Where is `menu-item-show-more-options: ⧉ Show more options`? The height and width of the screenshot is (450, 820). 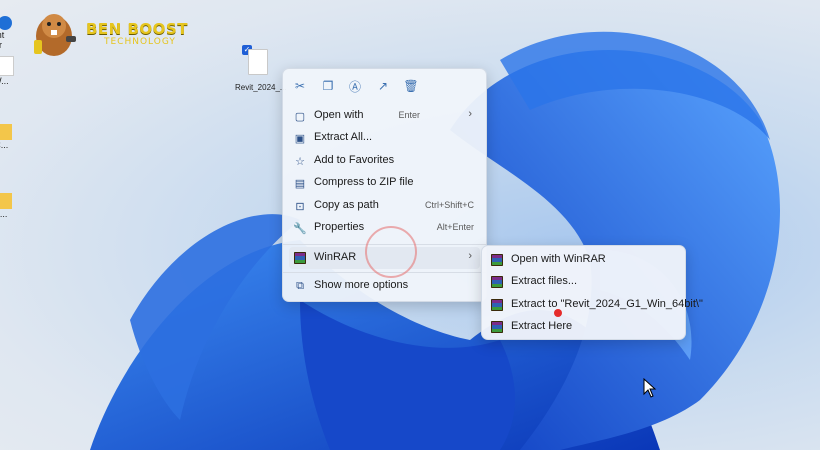 menu-item-show-more-options: ⧉ Show more options is located at coordinates (384, 286).